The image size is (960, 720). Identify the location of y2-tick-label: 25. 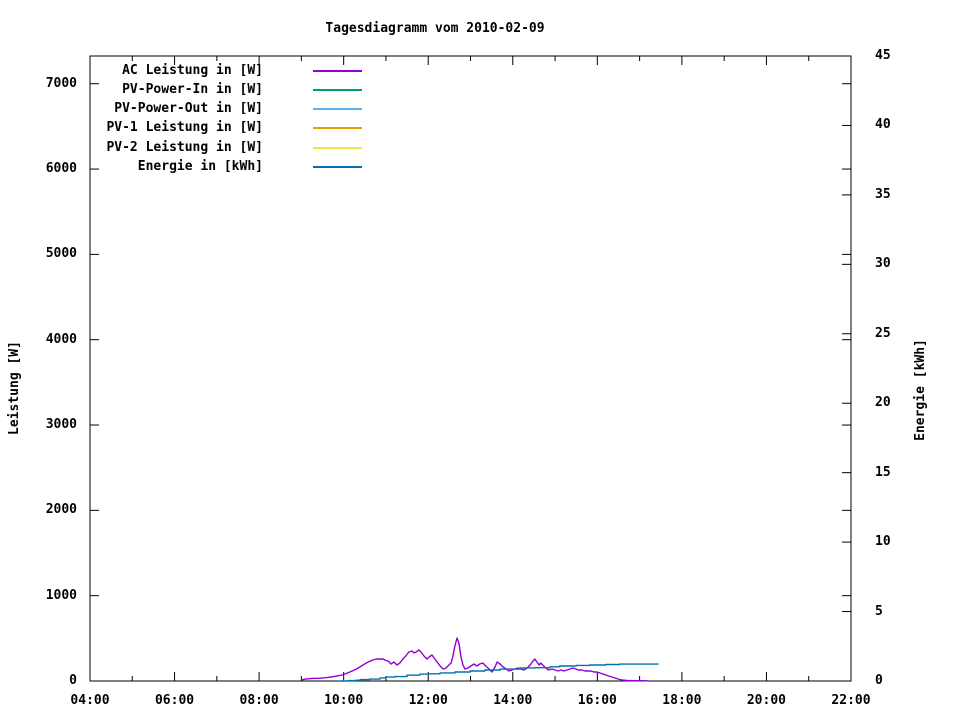
(883, 333).